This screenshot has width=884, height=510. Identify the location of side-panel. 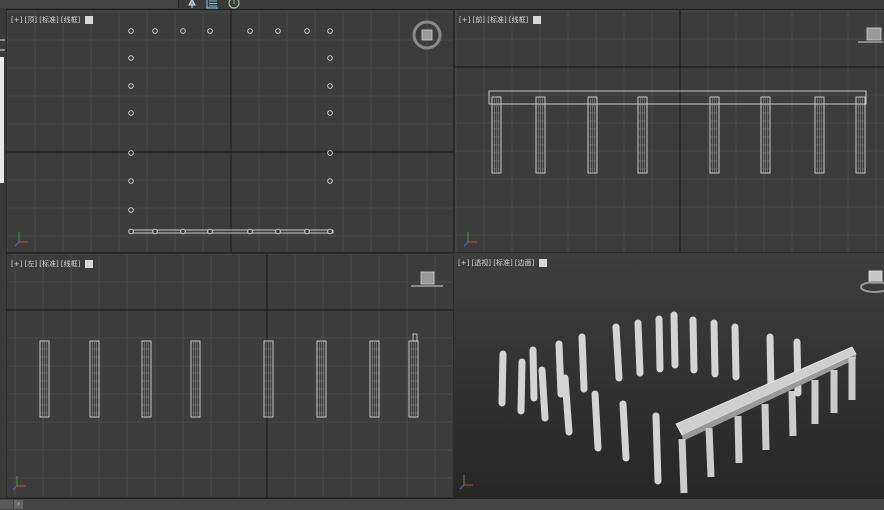
(2, 120).